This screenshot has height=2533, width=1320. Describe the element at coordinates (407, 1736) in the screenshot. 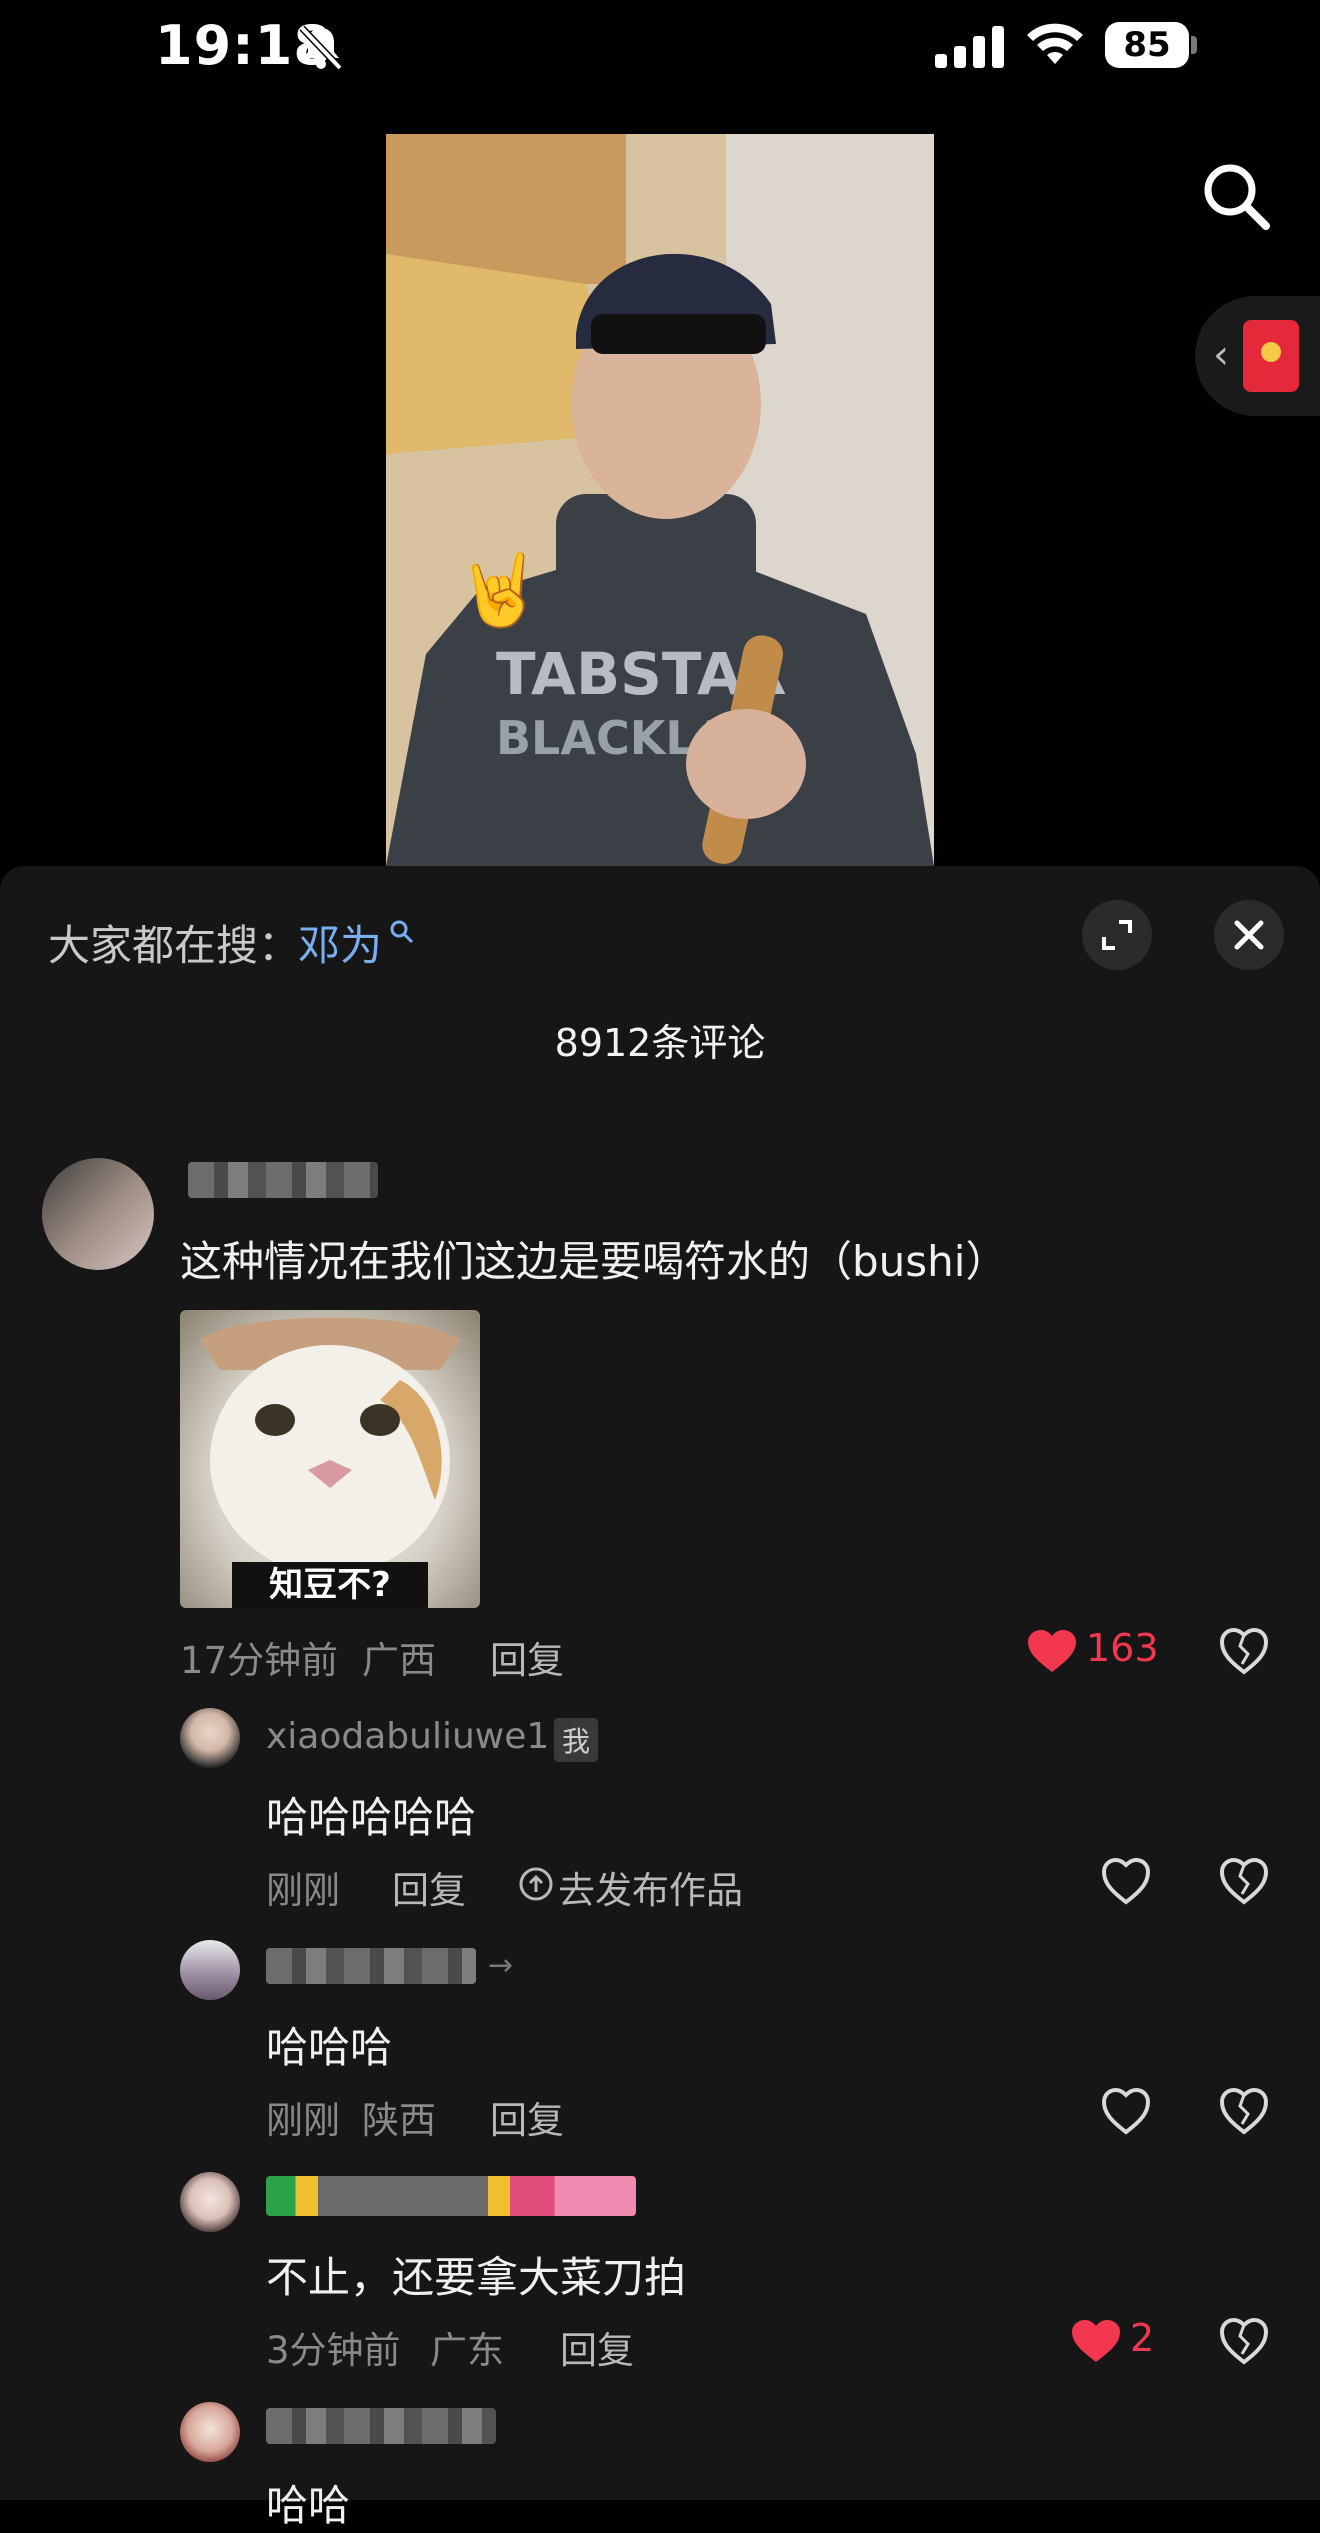

I see `reply-username: xiaodabuliuwe1` at that location.